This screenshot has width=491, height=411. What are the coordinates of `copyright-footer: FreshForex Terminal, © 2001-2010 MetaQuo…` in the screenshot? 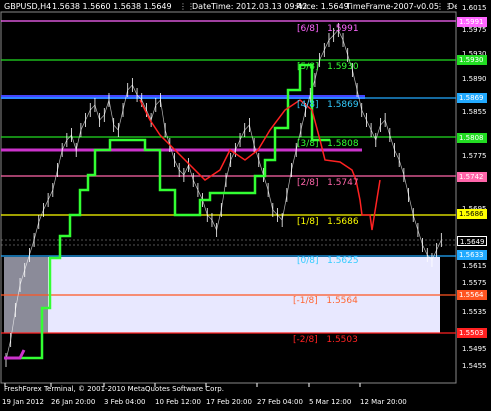 It's located at (114, 389).